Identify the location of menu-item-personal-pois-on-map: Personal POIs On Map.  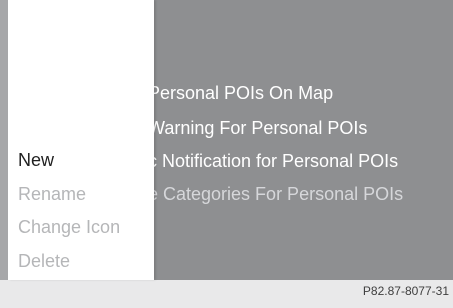
(240, 93).